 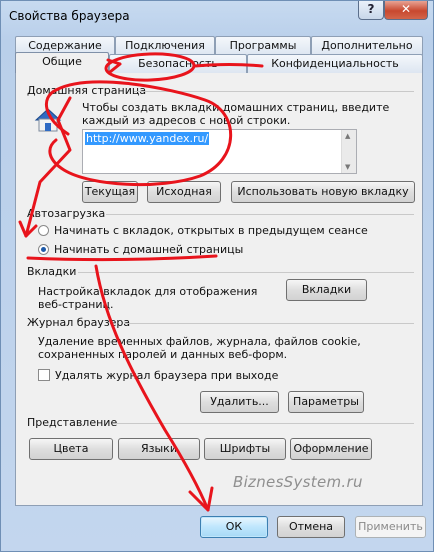 I want to click on scroll-down-icon: ▼, so click(x=347, y=167).